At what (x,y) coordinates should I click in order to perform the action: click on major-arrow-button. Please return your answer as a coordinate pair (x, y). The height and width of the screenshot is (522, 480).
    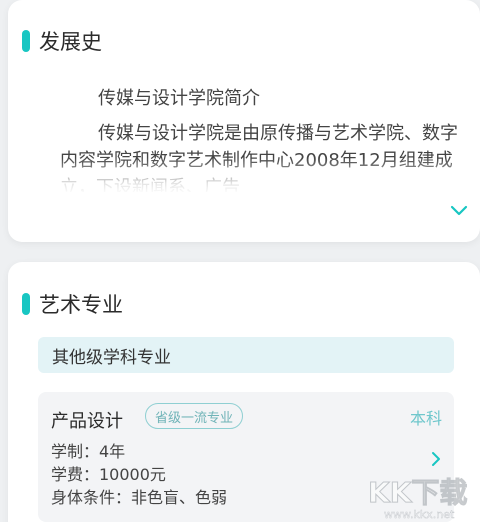
    Looking at the image, I should click on (436, 459).